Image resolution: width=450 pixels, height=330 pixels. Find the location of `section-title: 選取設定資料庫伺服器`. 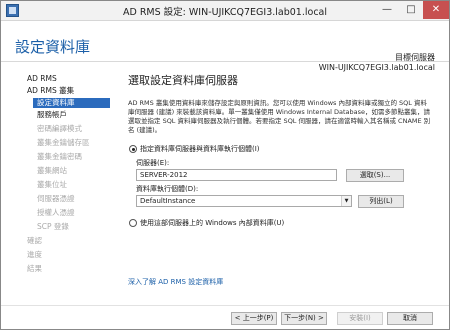

section-title: 選取設定資料庫伺服器 is located at coordinates (183, 80).